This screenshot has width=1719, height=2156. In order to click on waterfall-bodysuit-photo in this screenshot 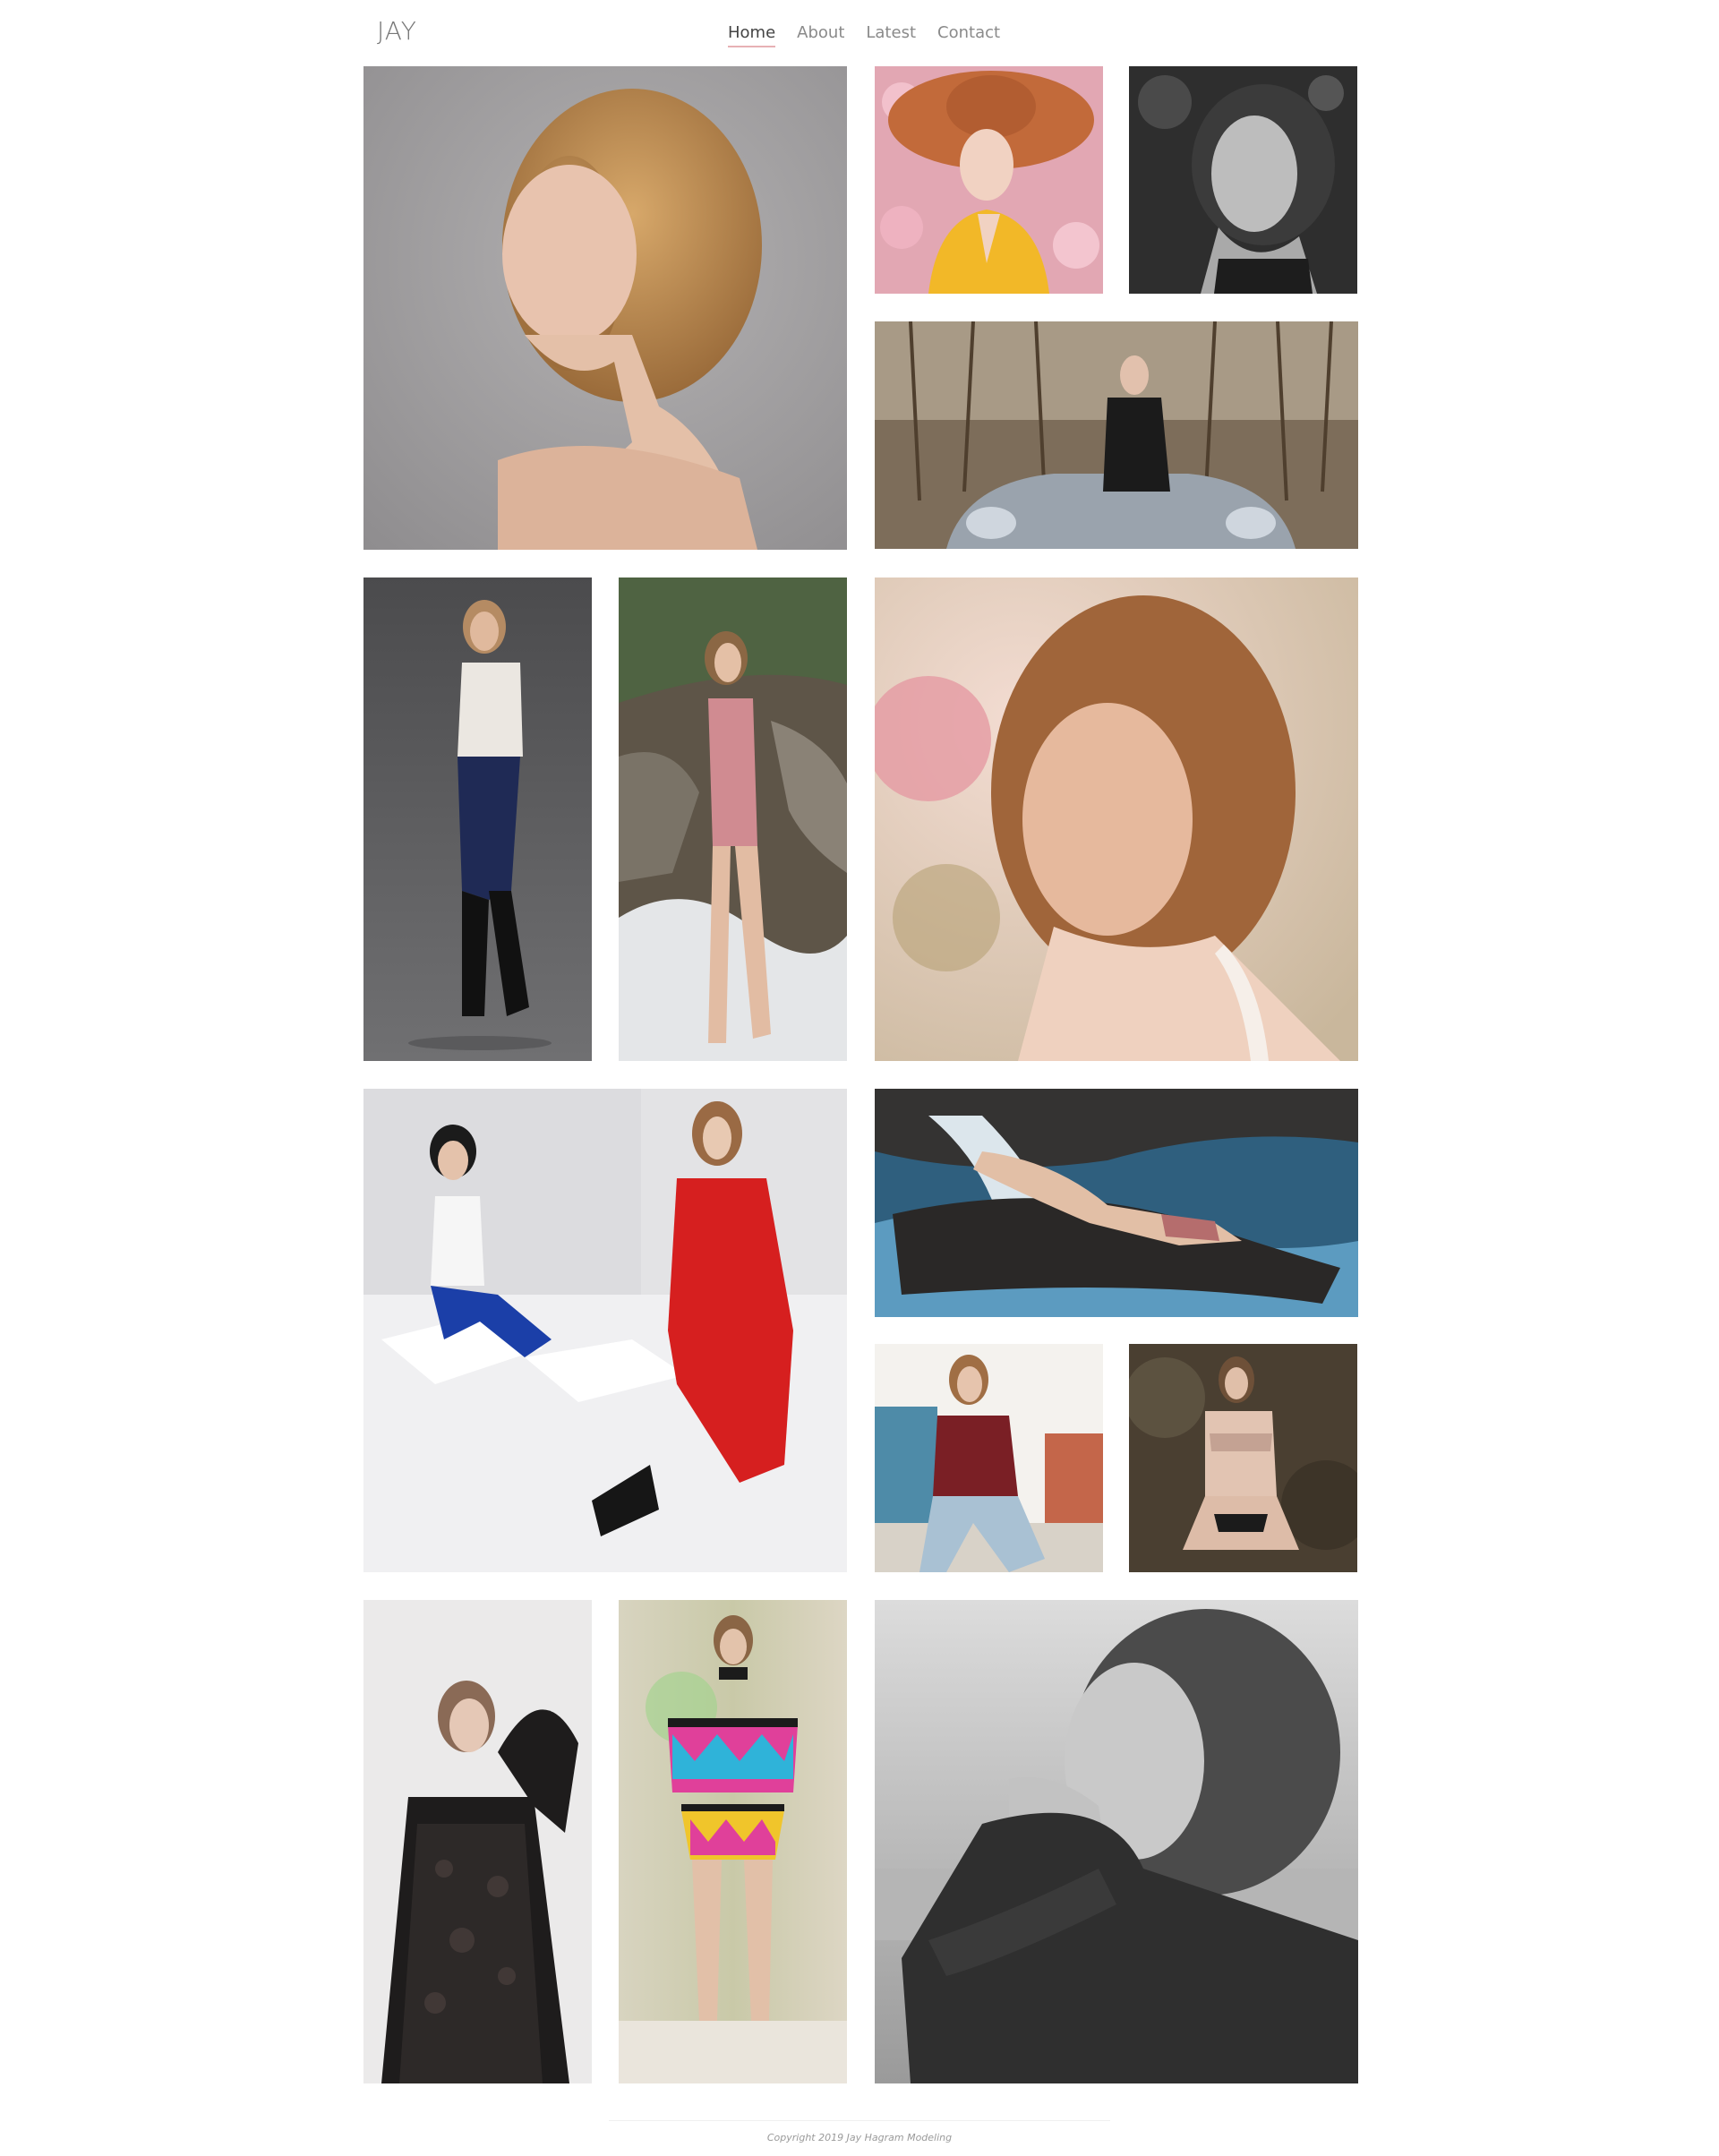, I will do `click(733, 819)`.